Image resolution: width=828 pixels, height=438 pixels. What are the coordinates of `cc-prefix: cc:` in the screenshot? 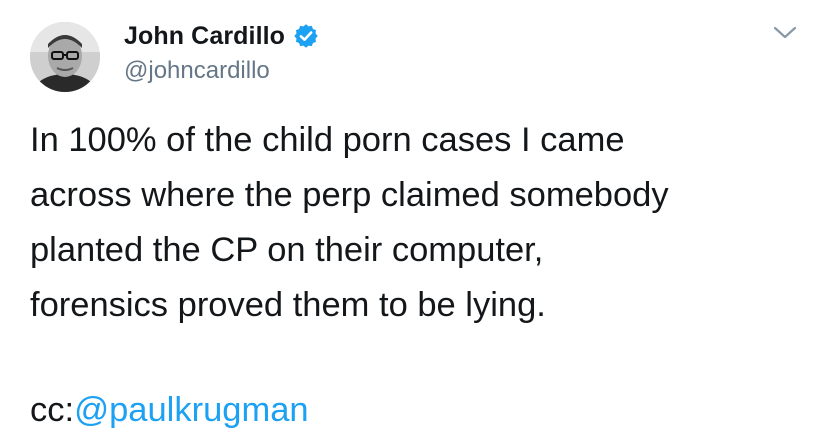 It's located at (52, 410).